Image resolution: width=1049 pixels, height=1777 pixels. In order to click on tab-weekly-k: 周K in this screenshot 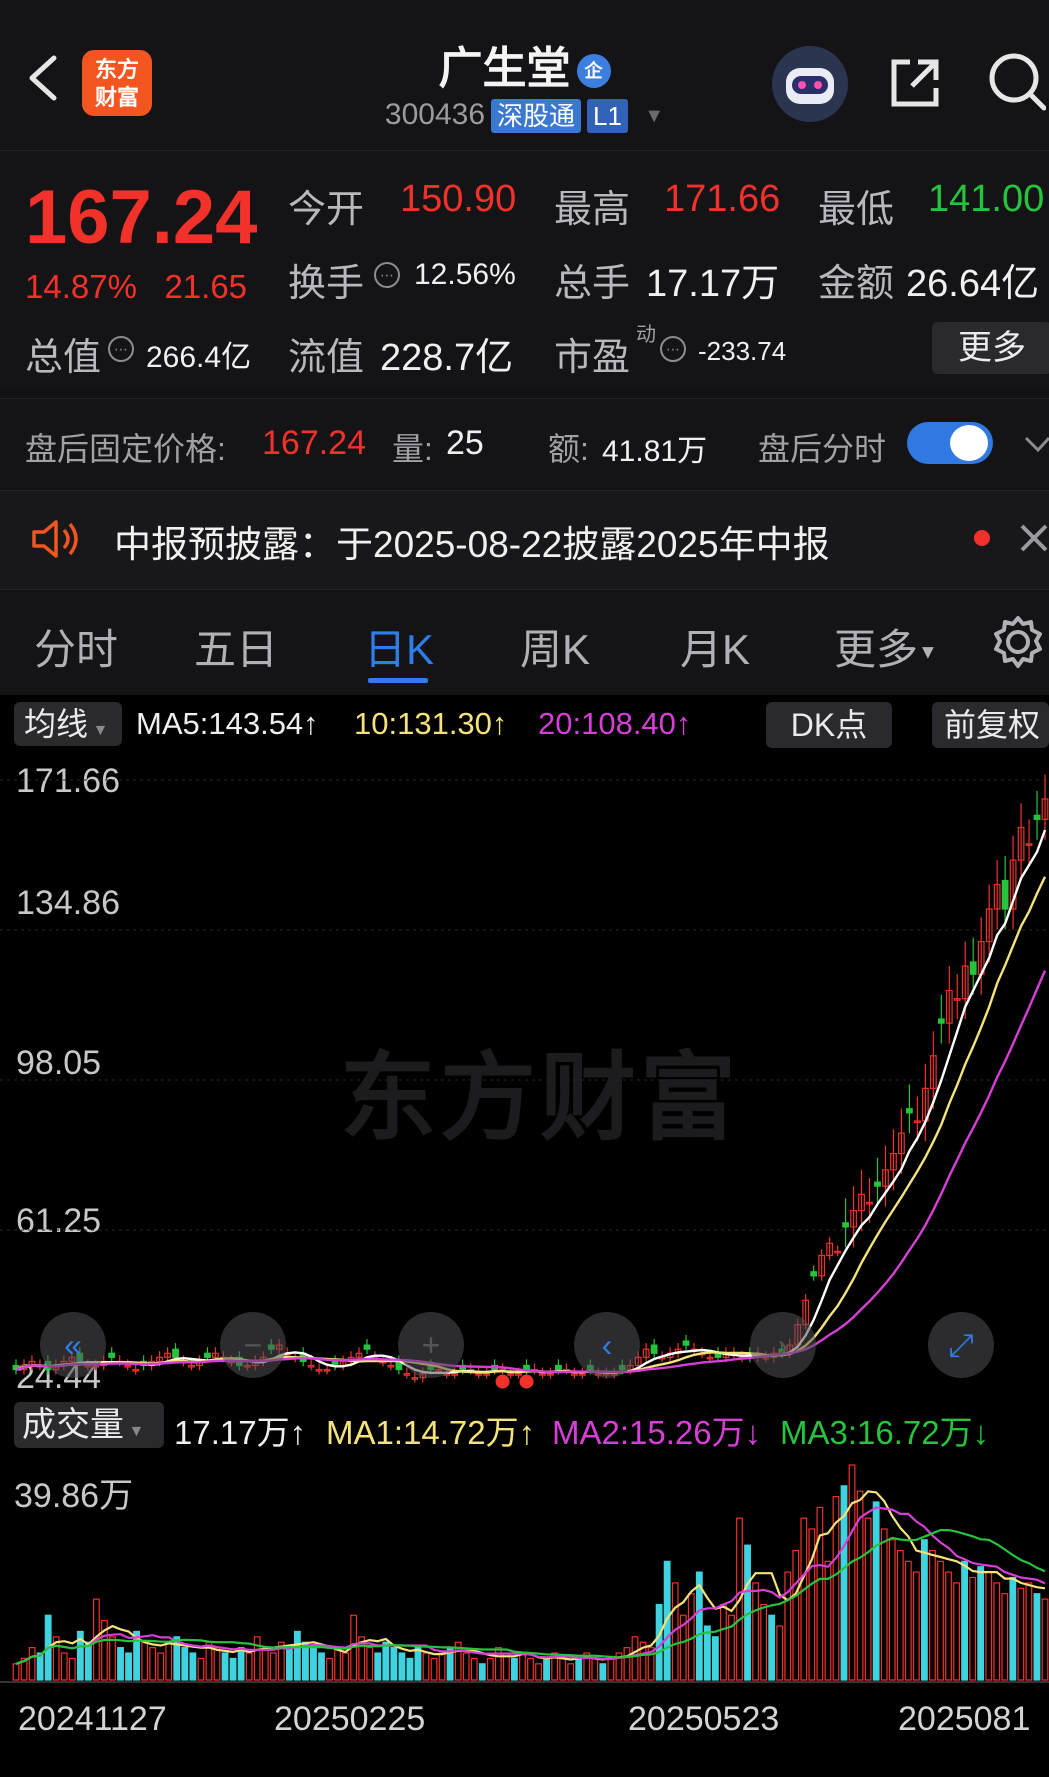, I will do `click(555, 646)`.